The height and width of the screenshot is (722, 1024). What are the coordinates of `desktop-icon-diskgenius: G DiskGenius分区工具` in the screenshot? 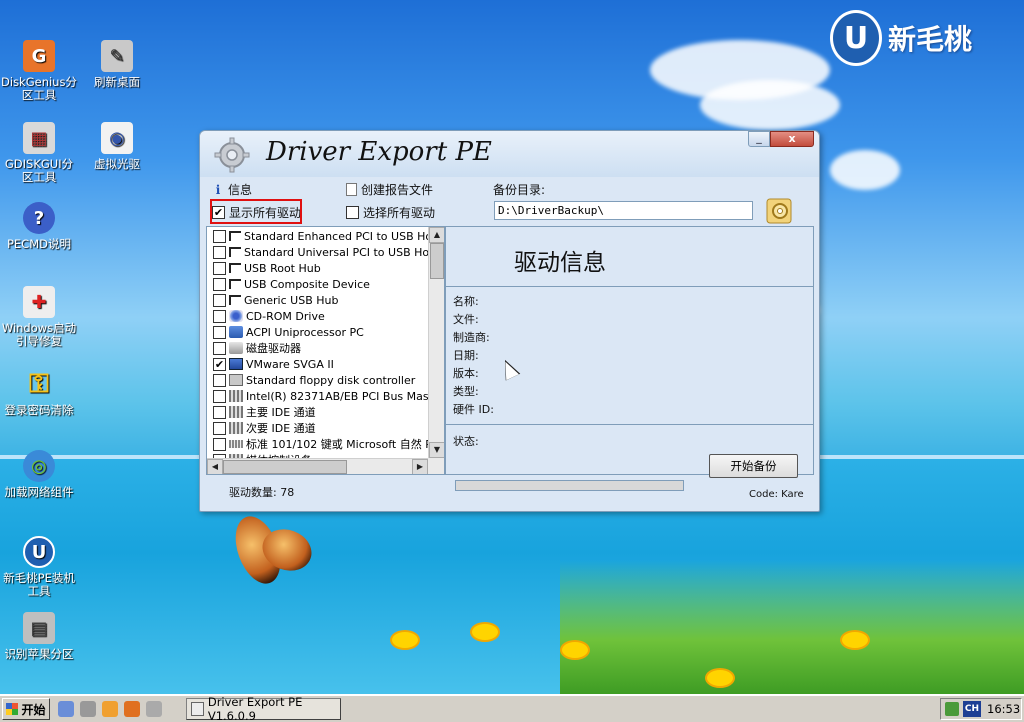 It's located at (39, 71).